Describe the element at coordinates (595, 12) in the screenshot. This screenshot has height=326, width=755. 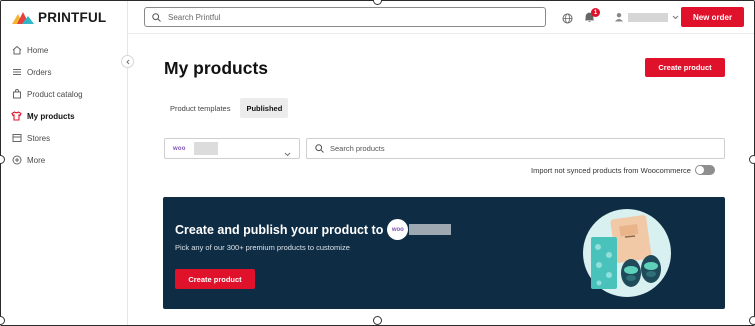
I see `notification-badge: 1` at that location.